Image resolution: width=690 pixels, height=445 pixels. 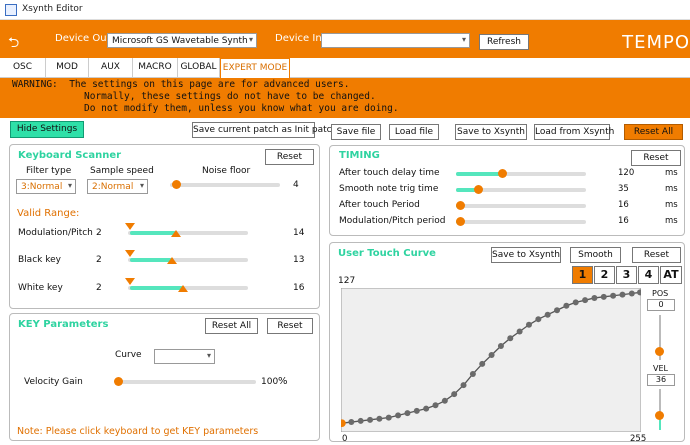 What do you see at coordinates (225, 184) in the screenshot?
I see `noise-floor-slider` at bounding box center [225, 184].